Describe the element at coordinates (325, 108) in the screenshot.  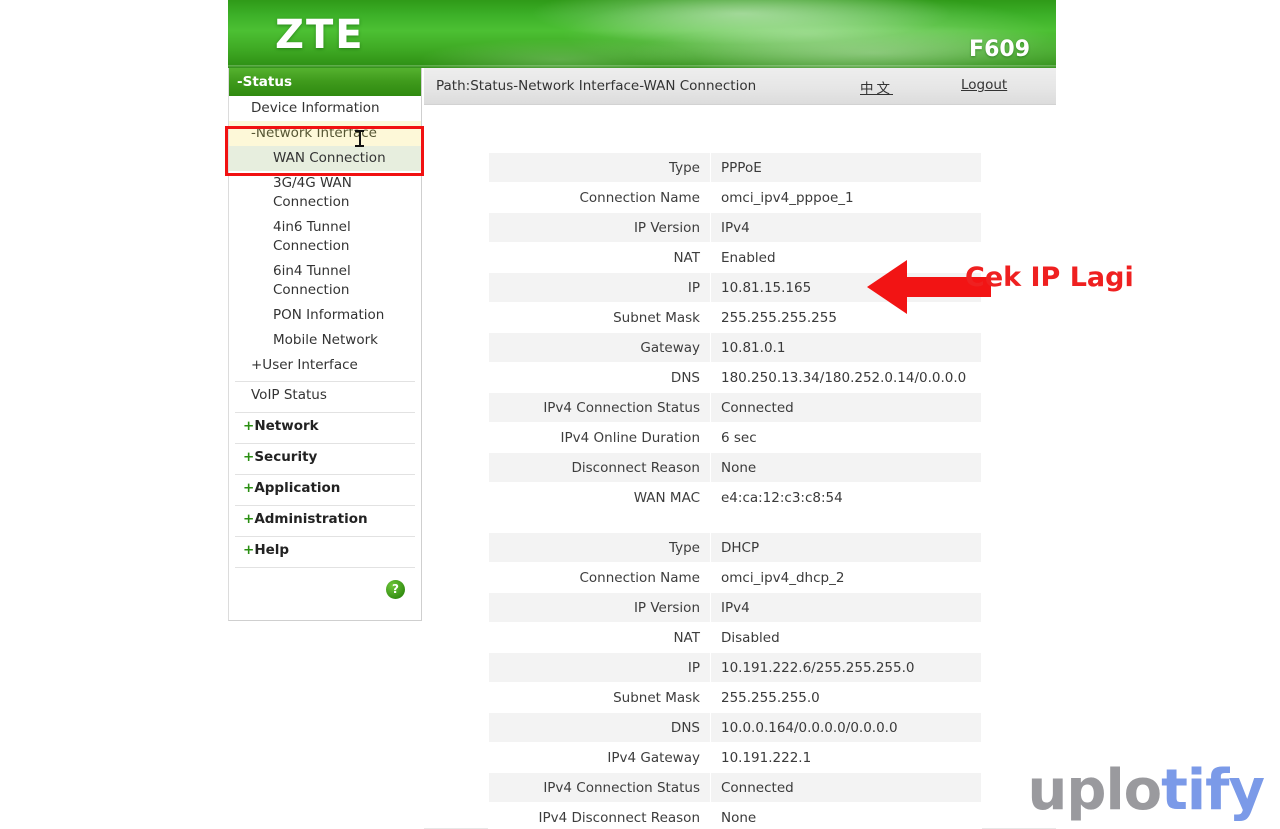
I see `sidebar-item-device-information: Device Information` at that location.